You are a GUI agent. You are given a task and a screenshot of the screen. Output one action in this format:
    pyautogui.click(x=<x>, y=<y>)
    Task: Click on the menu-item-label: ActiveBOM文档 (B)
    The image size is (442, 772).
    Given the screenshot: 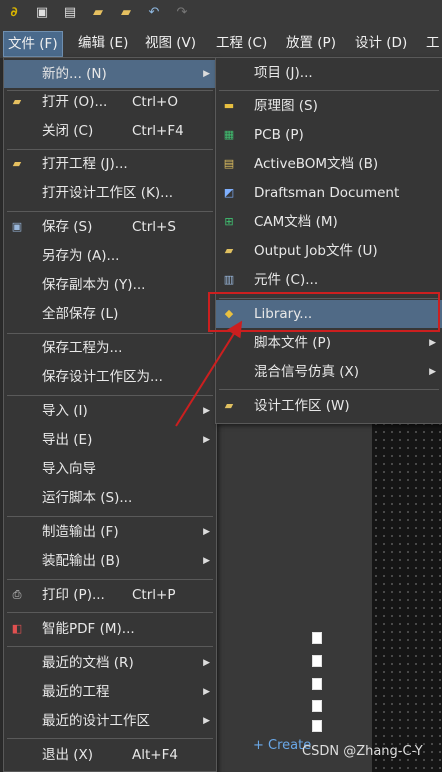 What is the action you would take?
    pyautogui.click(x=316, y=164)
    